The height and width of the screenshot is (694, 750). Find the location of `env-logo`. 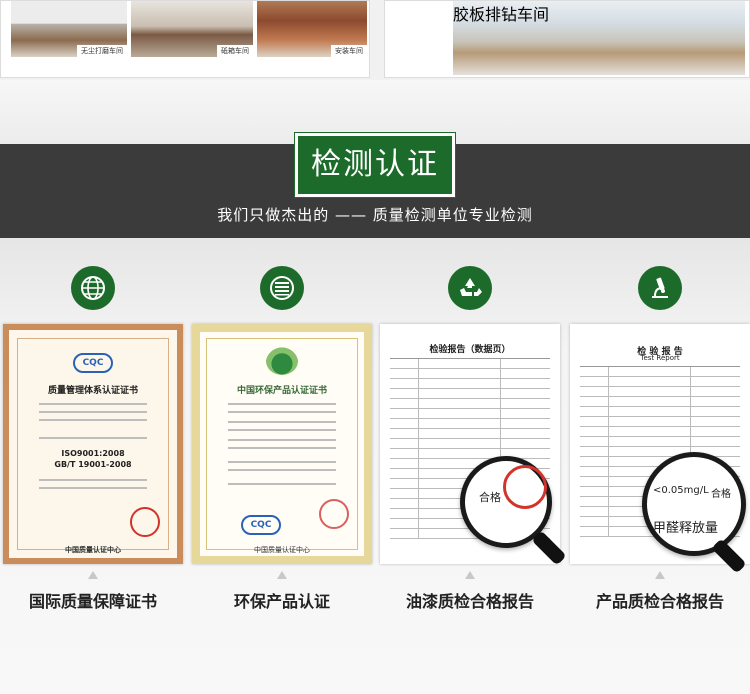

env-logo is located at coordinates (282, 361).